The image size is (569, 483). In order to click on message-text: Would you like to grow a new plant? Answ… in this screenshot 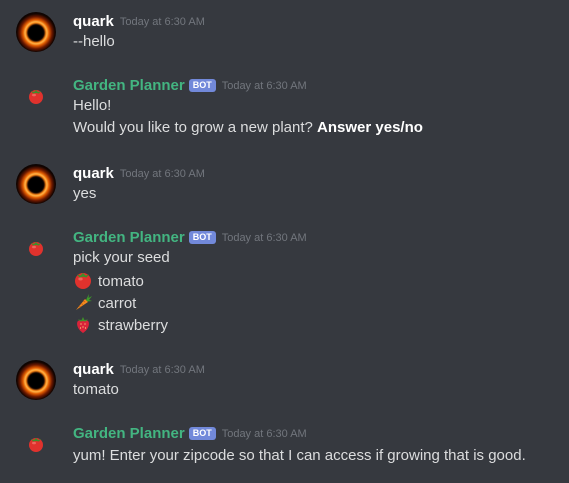, I will do `click(248, 128)`.